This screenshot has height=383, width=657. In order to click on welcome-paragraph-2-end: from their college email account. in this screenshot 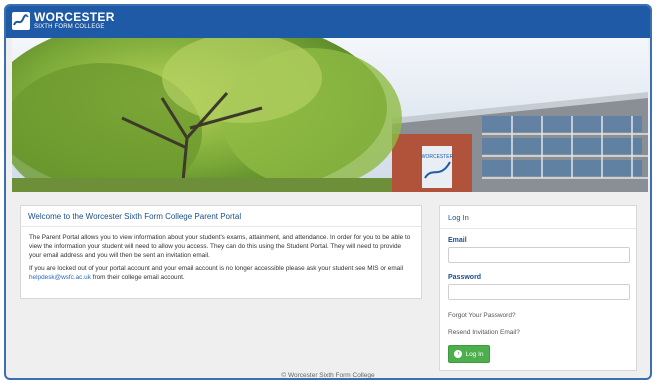, I will do `click(137, 277)`.